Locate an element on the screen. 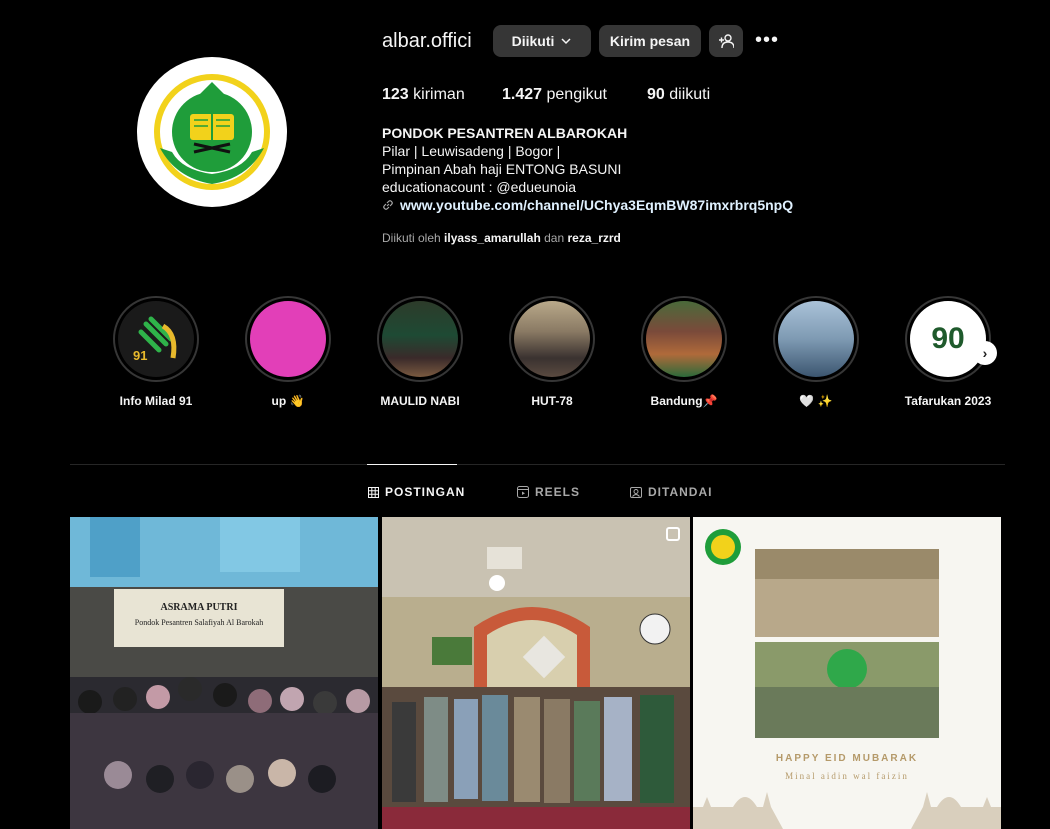  svg-text: HAPPY EID MUBARAK is located at coordinates (847, 758).